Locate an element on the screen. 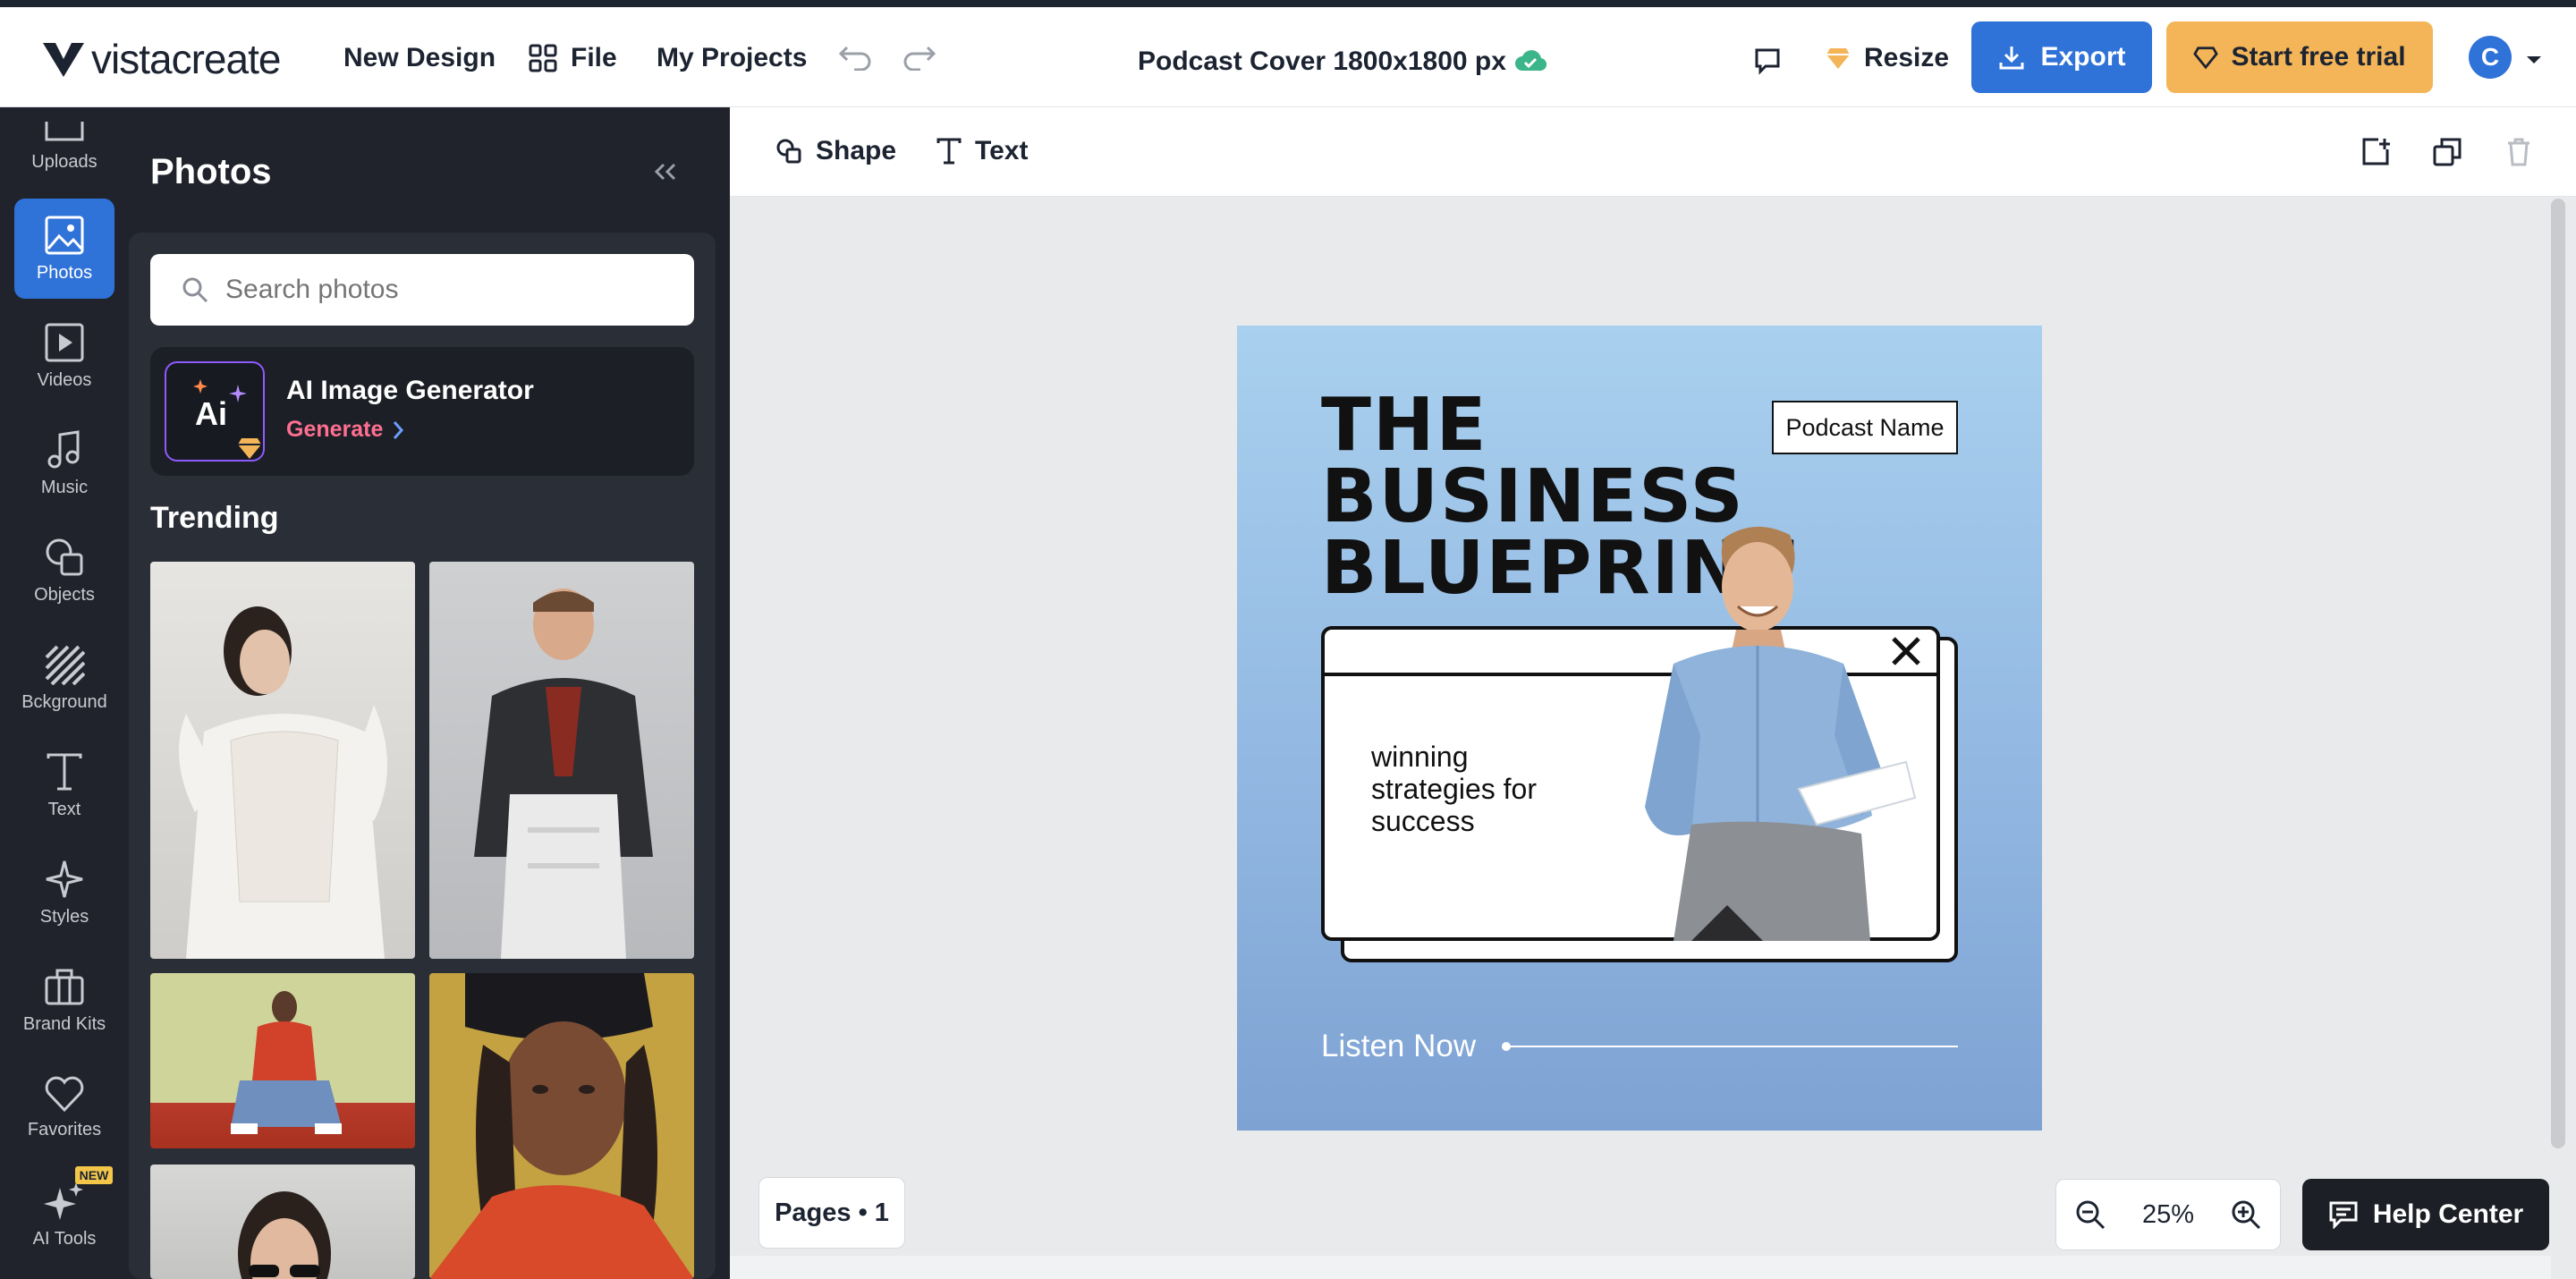 This screenshot has width=2576, height=1279. rail-item-uploads: Uploads is located at coordinates (64, 145).